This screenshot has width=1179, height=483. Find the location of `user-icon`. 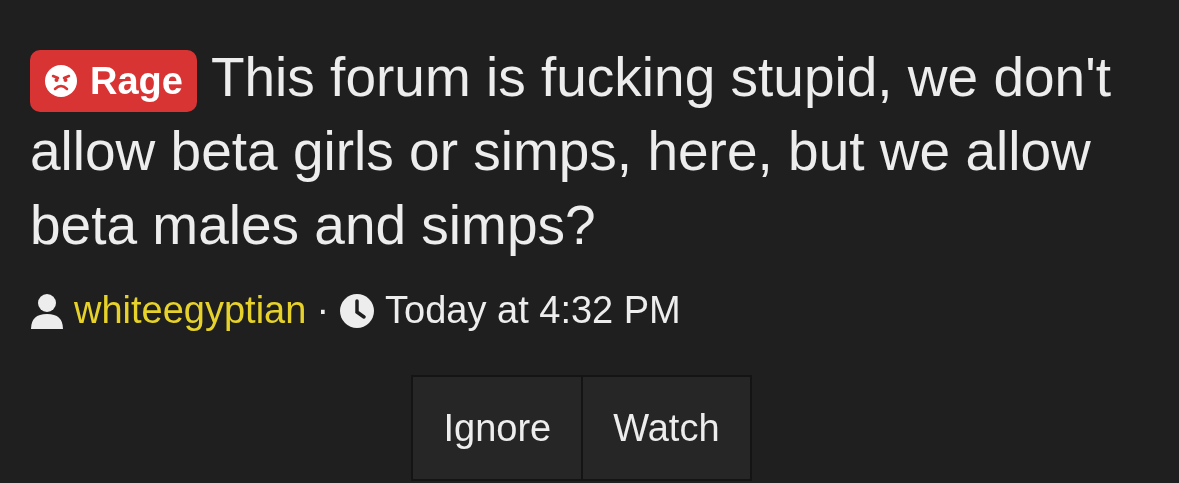

user-icon is located at coordinates (47, 310).